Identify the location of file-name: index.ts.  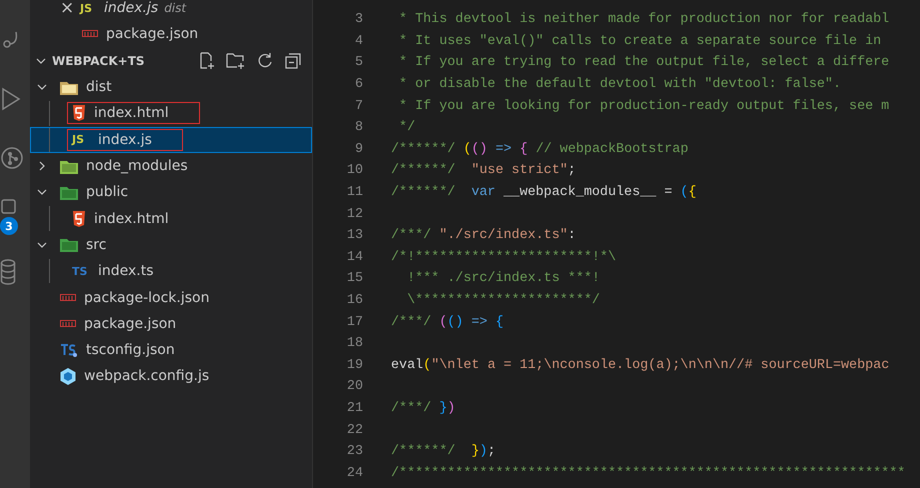
(126, 271).